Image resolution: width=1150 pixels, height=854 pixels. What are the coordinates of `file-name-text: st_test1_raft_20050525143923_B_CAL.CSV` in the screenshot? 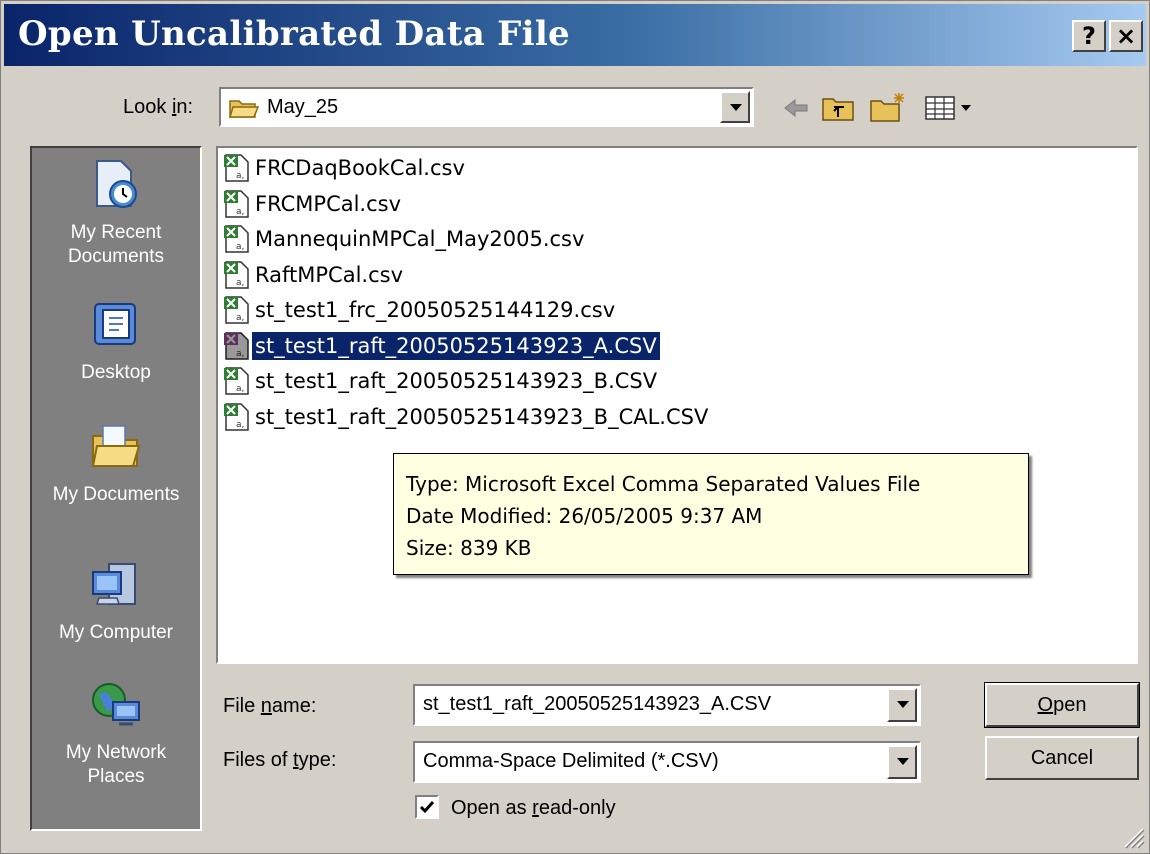 It's located at (482, 416).